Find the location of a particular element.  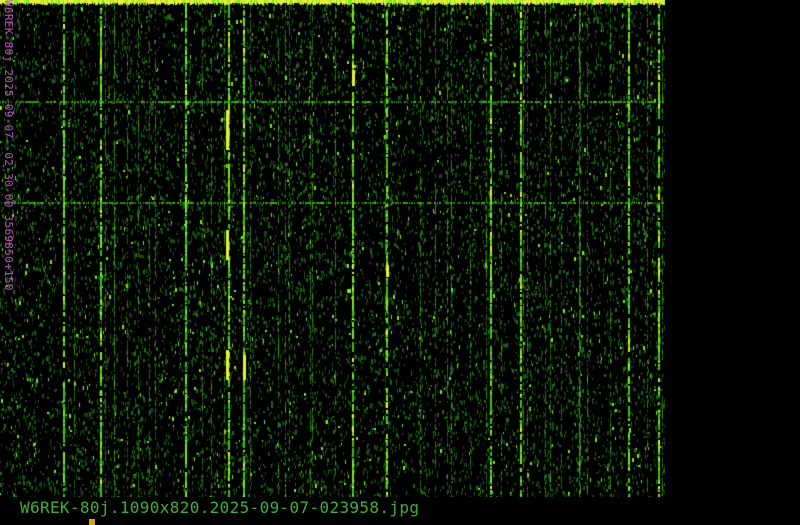

cursor-marker-icon is located at coordinates (92, 522).